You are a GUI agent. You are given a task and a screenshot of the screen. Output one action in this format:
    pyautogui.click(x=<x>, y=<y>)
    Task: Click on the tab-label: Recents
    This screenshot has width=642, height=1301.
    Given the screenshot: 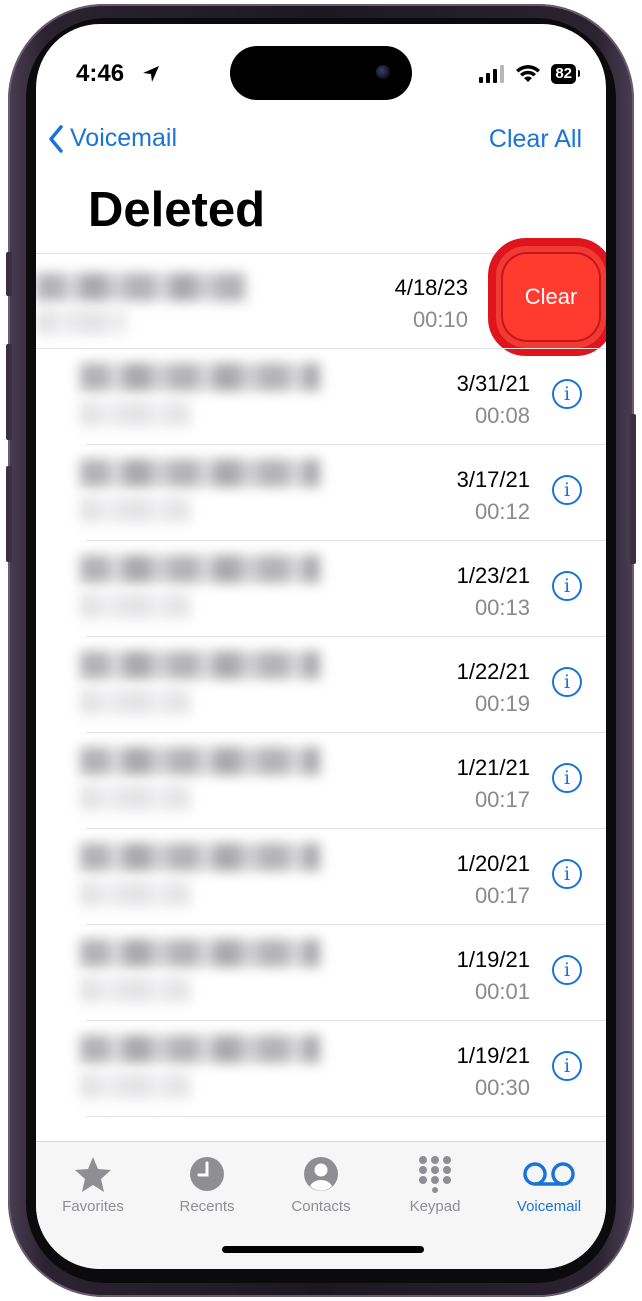 What is the action you would take?
    pyautogui.click(x=207, y=1206)
    